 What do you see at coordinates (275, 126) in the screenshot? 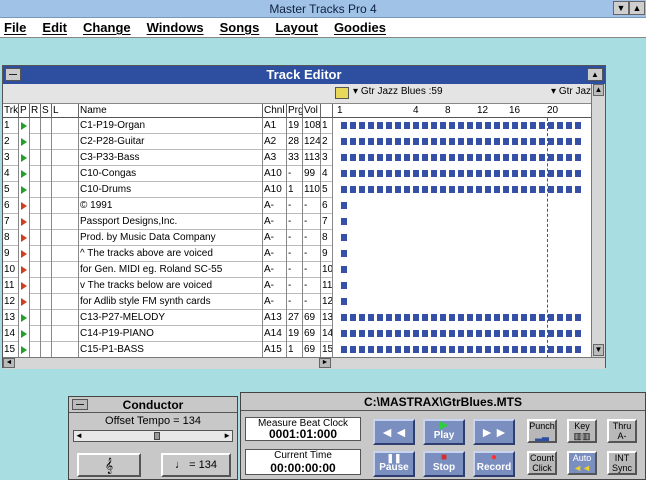
I see `cell-chnl: A1` at bounding box center [275, 126].